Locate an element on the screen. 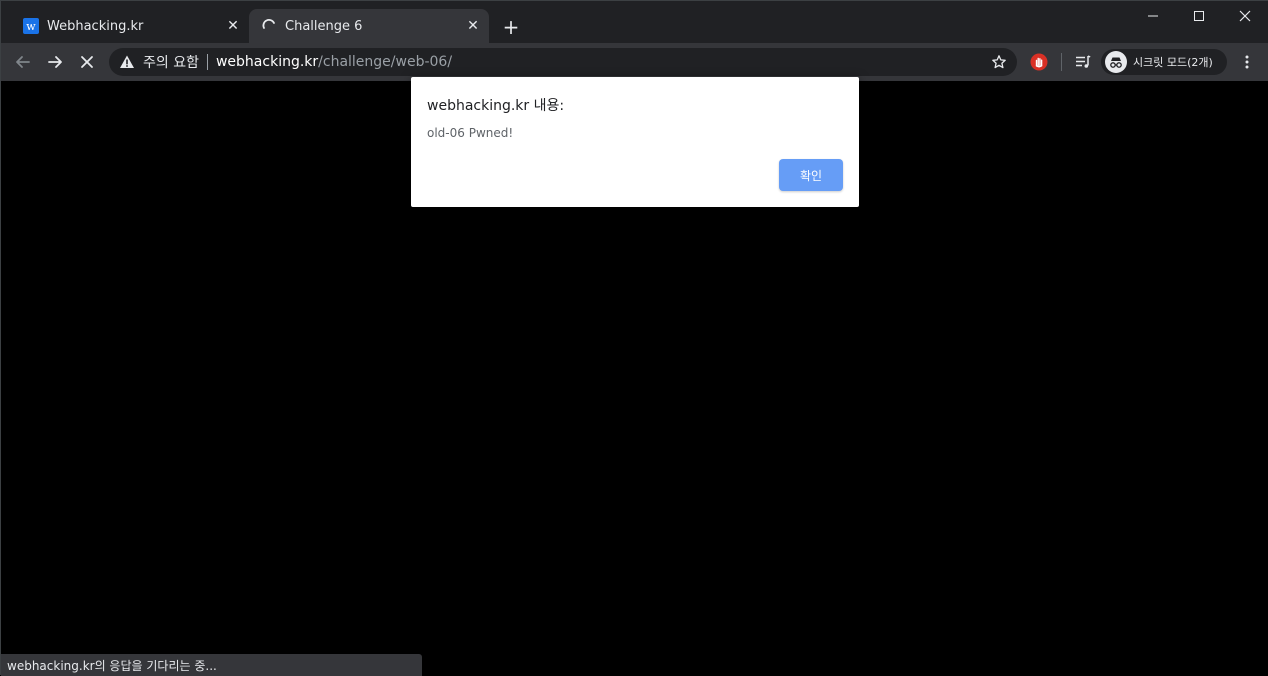 Image resolution: width=1268 pixels, height=676 pixels. ok-button: 확인 is located at coordinates (811, 175).